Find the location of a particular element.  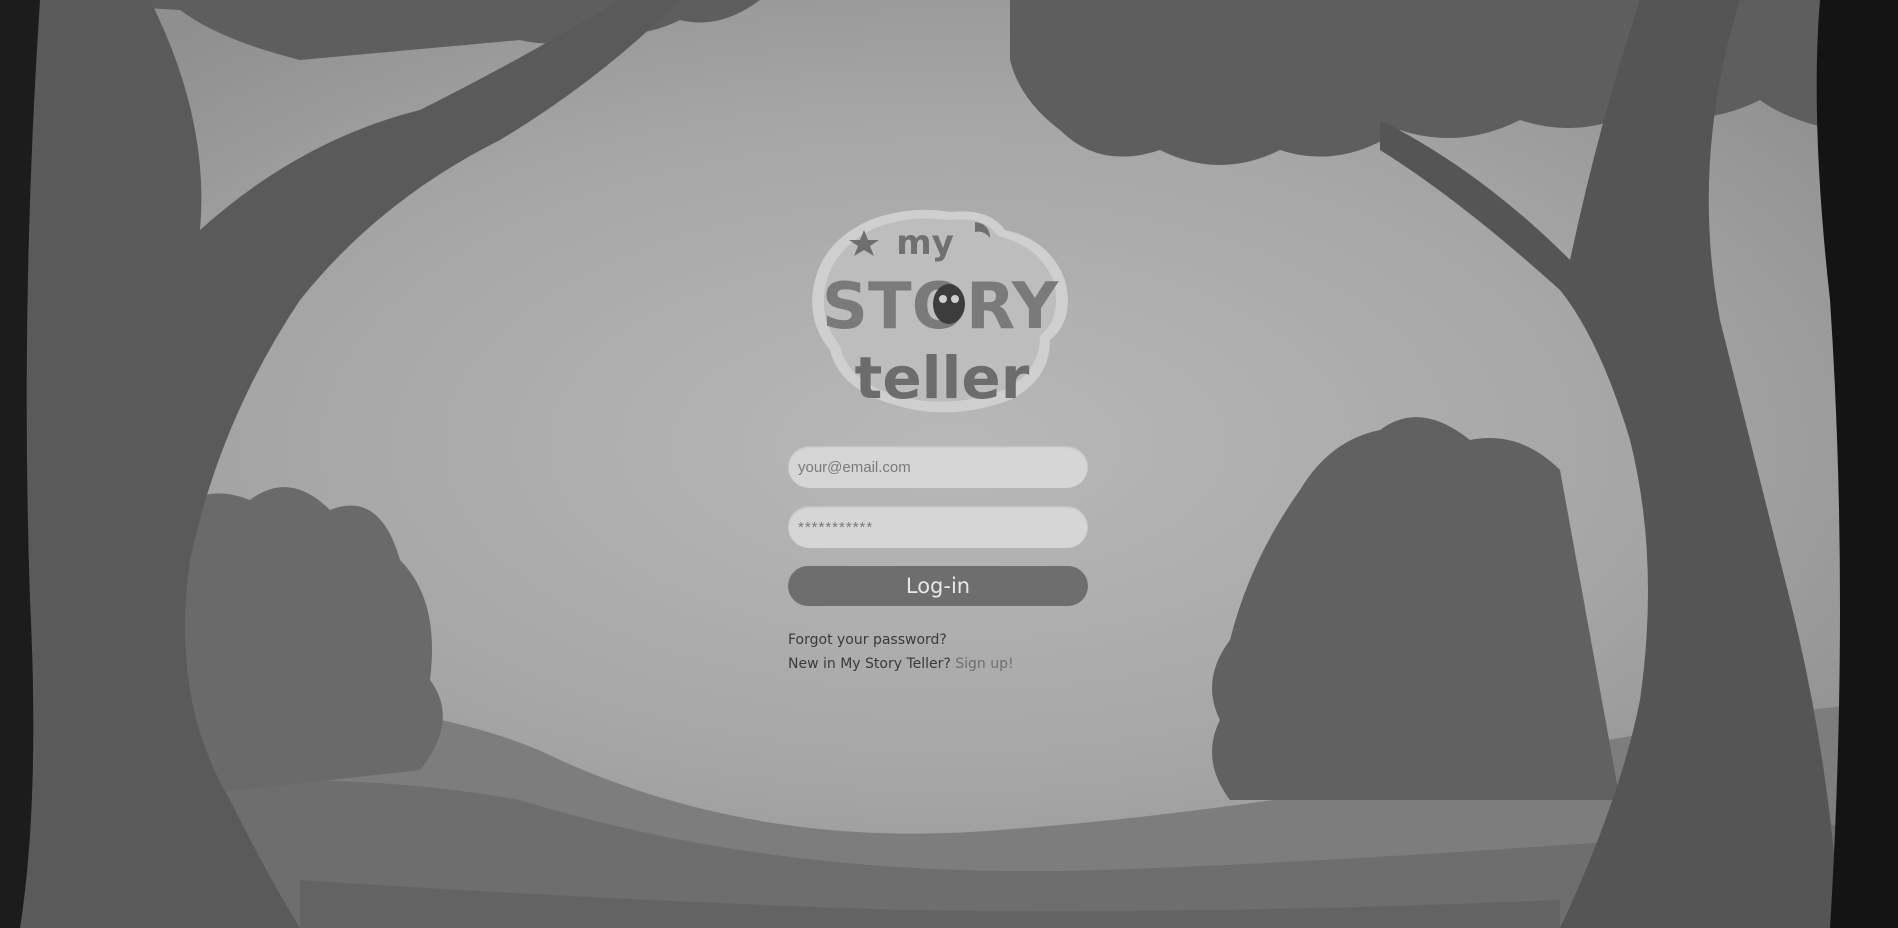

svg-text: my is located at coordinates (925, 243).